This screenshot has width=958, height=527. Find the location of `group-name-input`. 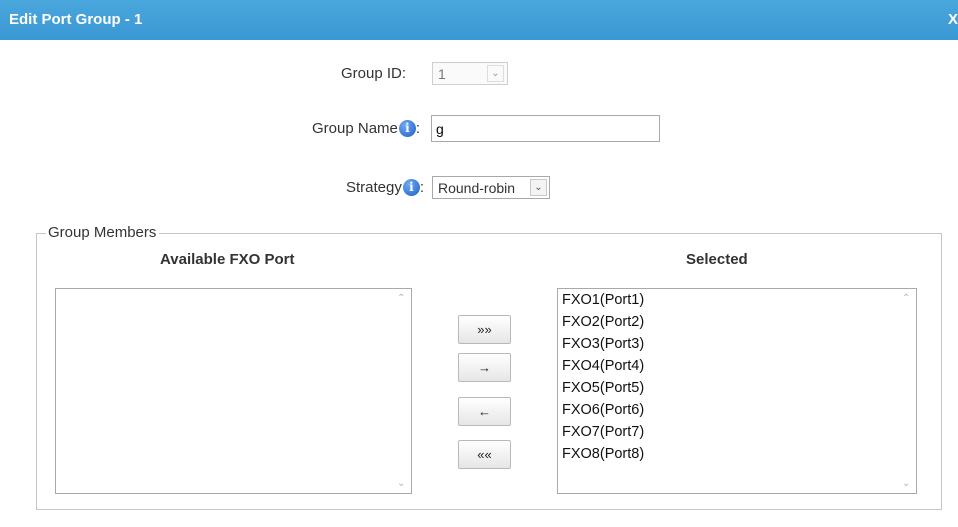

group-name-input is located at coordinates (545, 128).